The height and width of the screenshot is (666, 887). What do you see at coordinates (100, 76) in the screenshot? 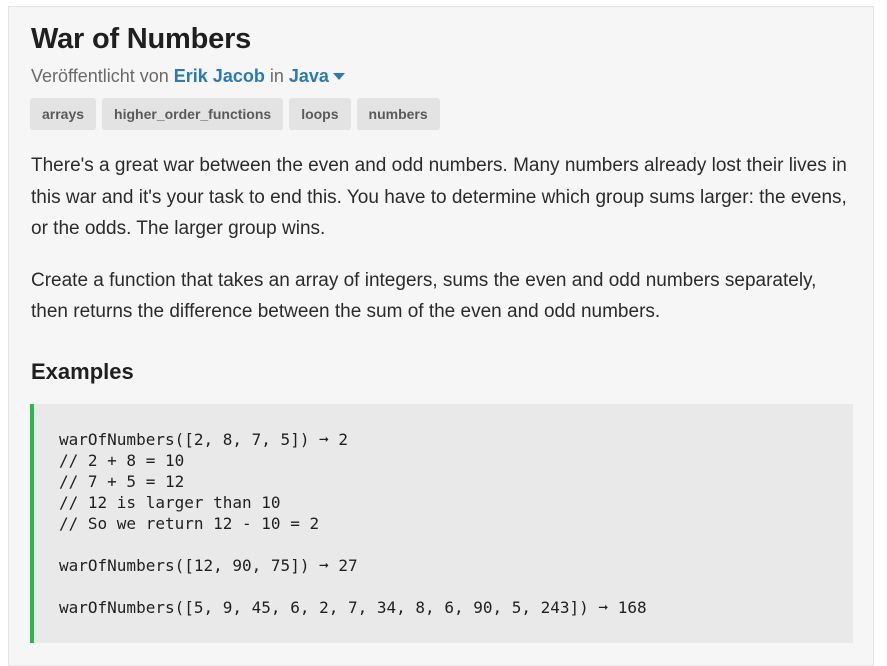
I see `published-prefix: Veröffentlicht von` at bounding box center [100, 76].